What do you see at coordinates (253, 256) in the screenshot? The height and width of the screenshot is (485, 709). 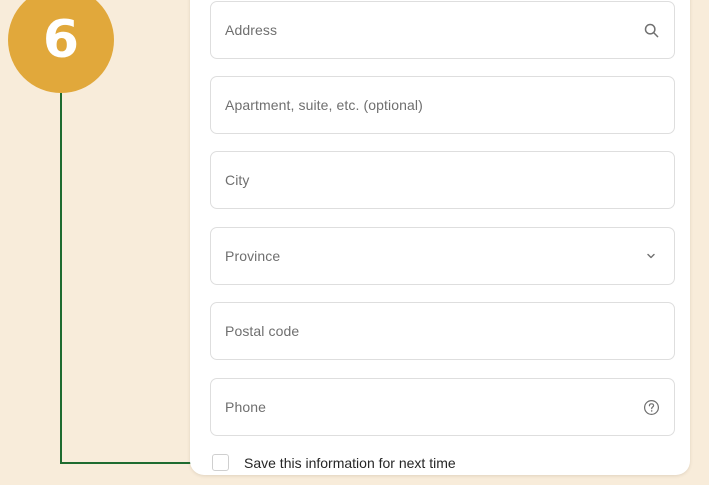 I see `province-placeholder: Province` at bounding box center [253, 256].